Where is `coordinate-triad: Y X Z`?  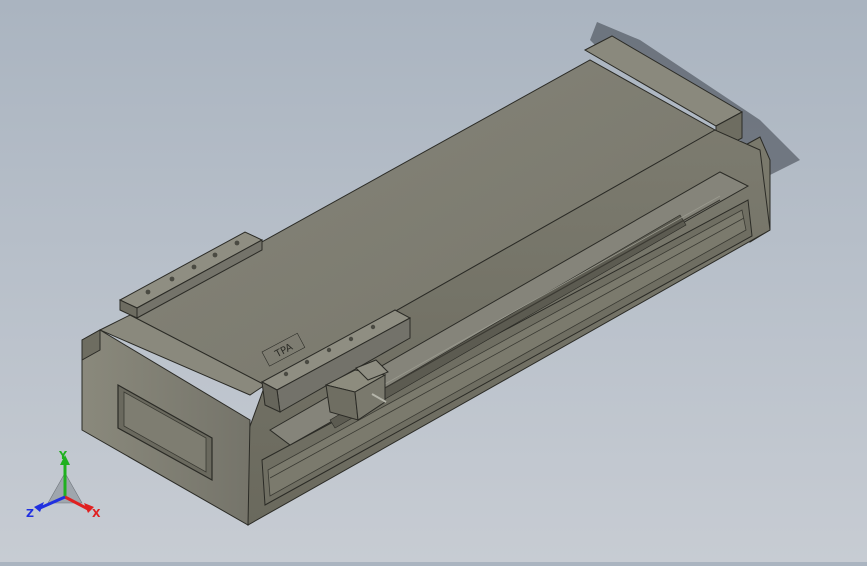
coordinate-triad: Y X Z is located at coordinates (65, 485).